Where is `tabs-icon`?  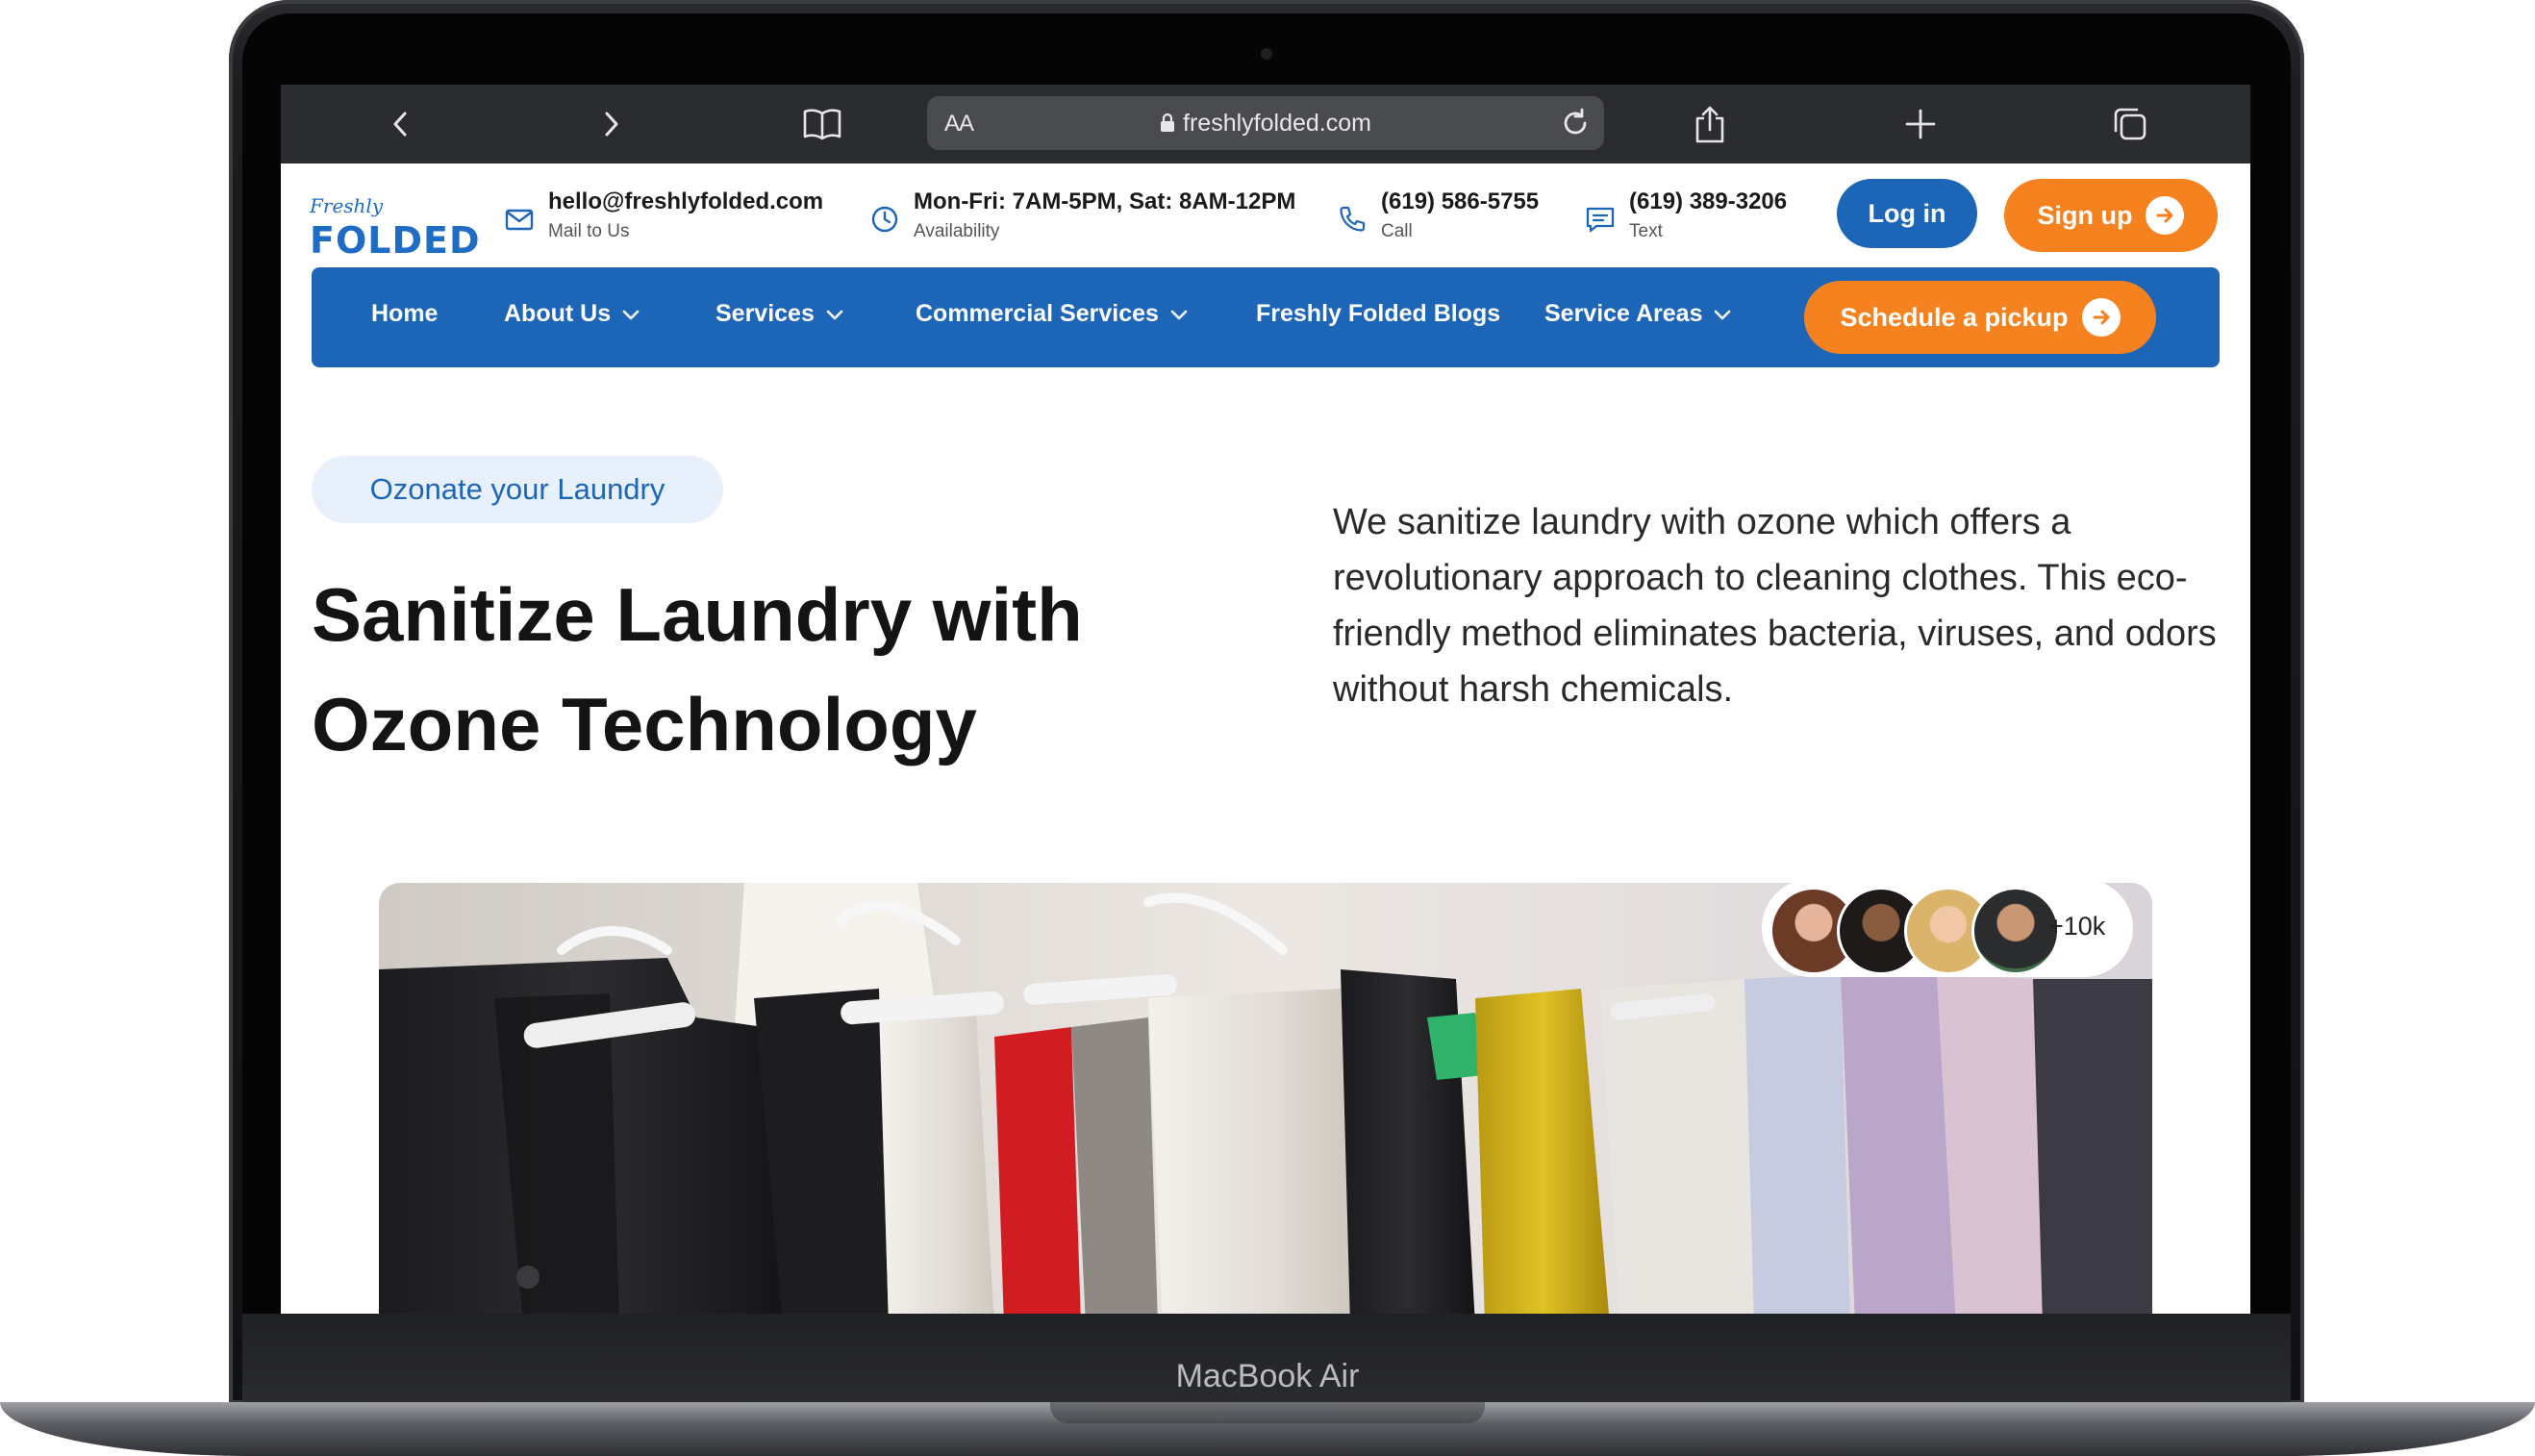
tabs-icon is located at coordinates (2130, 124).